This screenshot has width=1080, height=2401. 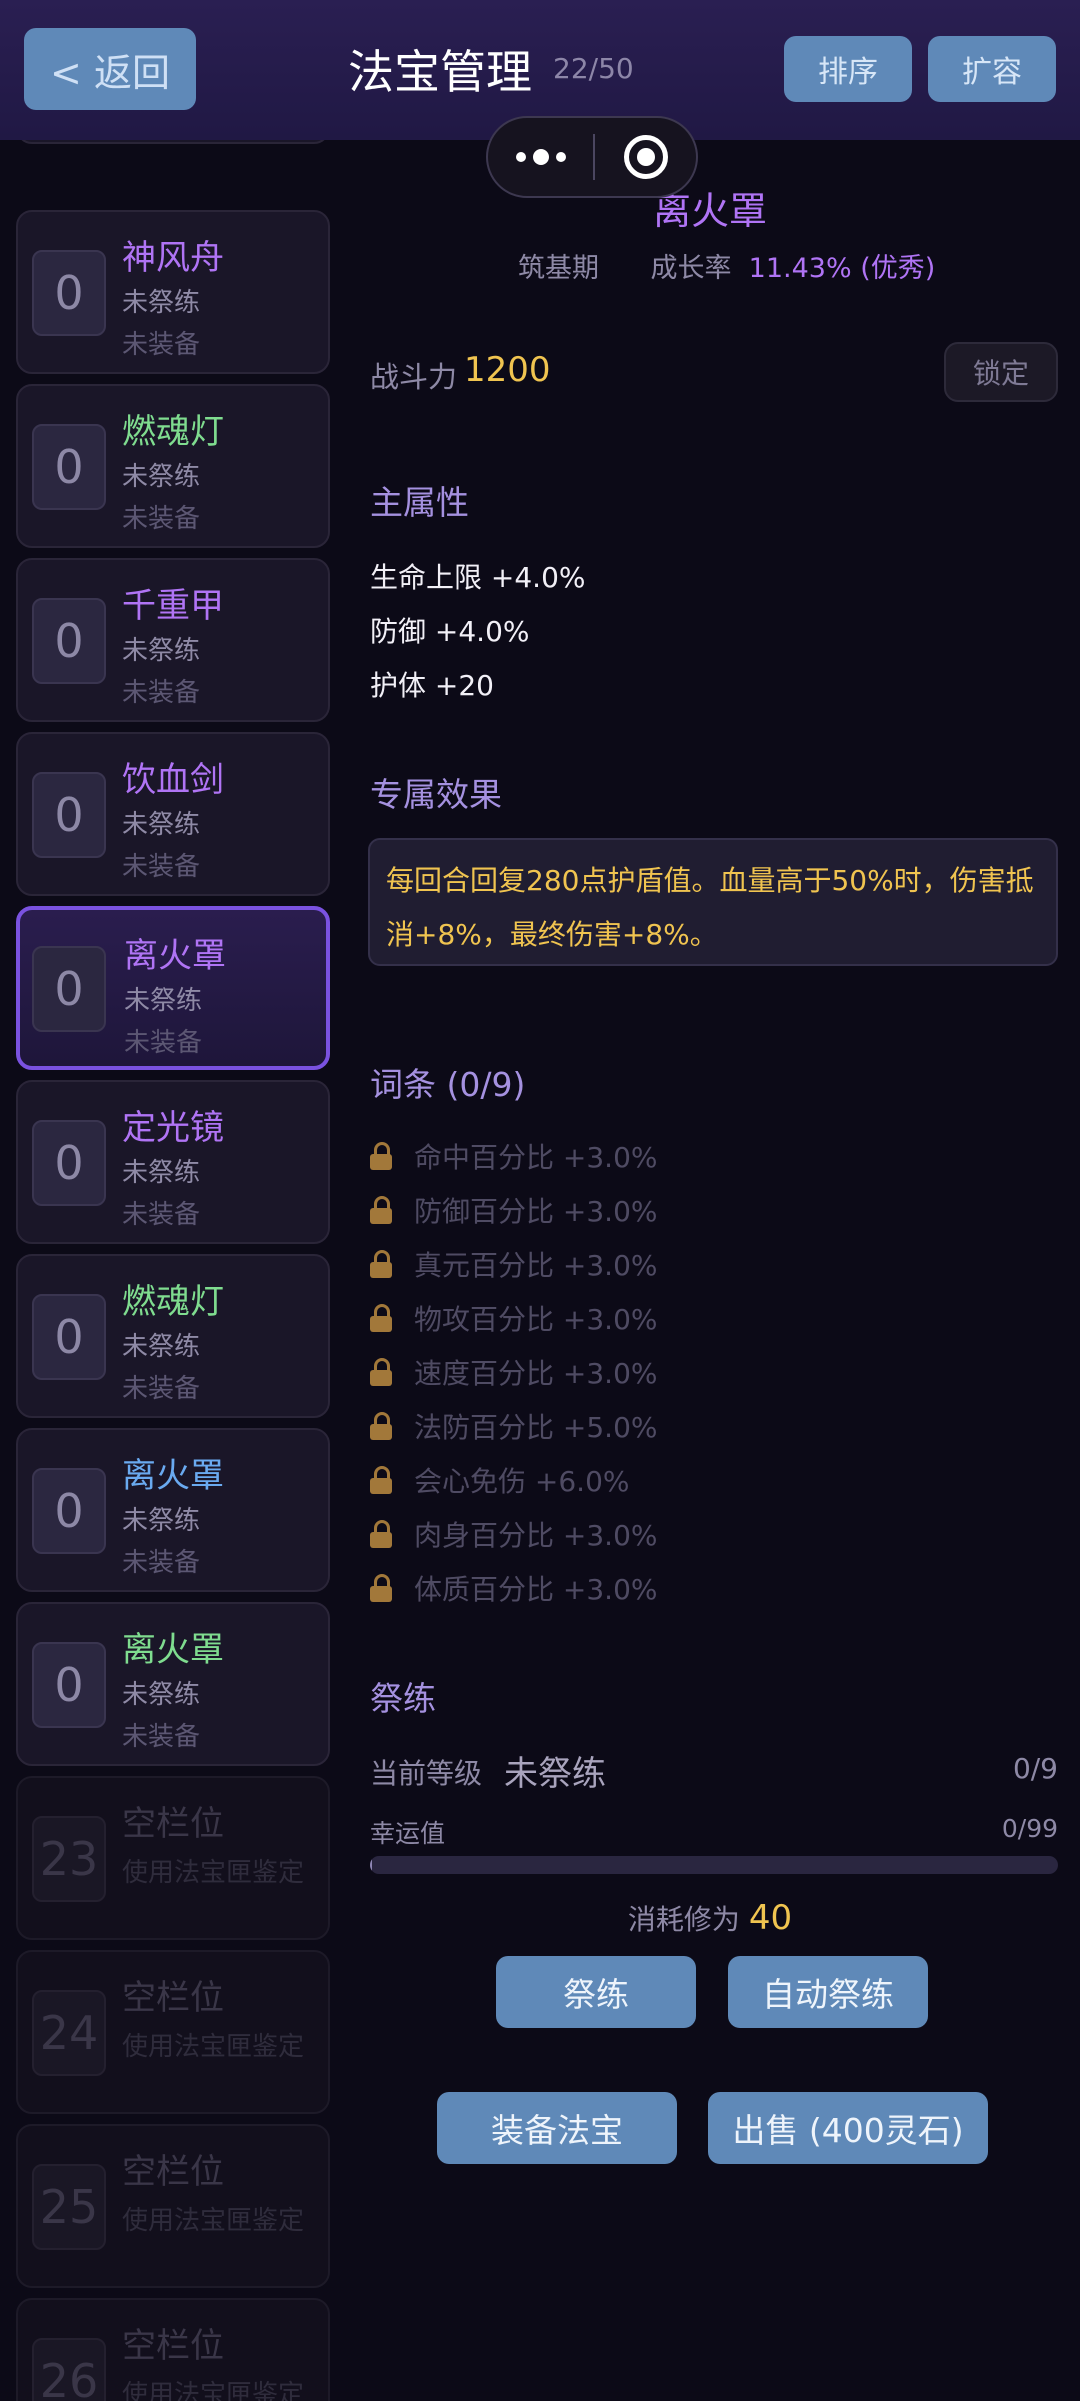 I want to click on realm-text: 筑基期, so click(x=558, y=268).